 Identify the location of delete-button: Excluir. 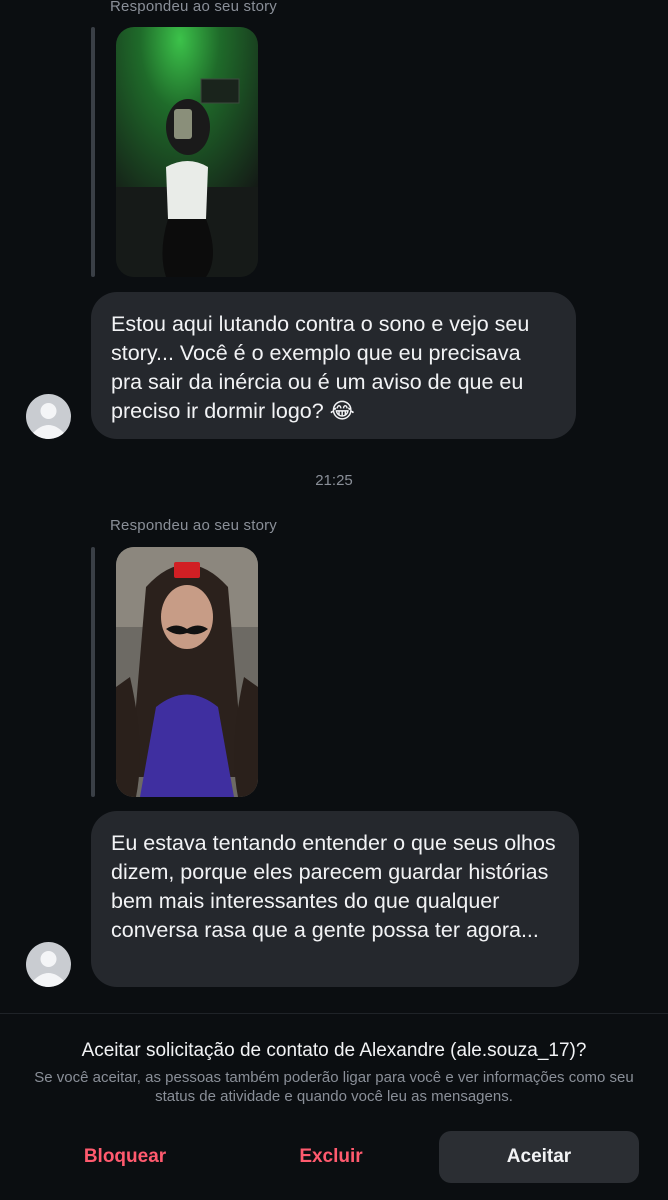
(331, 1157).